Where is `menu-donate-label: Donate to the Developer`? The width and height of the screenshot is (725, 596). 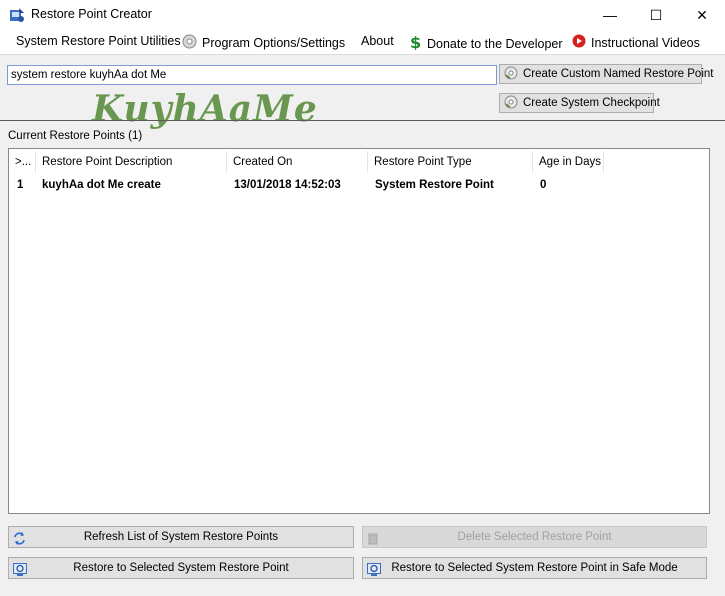 menu-donate-label: Donate to the Developer is located at coordinates (495, 43).